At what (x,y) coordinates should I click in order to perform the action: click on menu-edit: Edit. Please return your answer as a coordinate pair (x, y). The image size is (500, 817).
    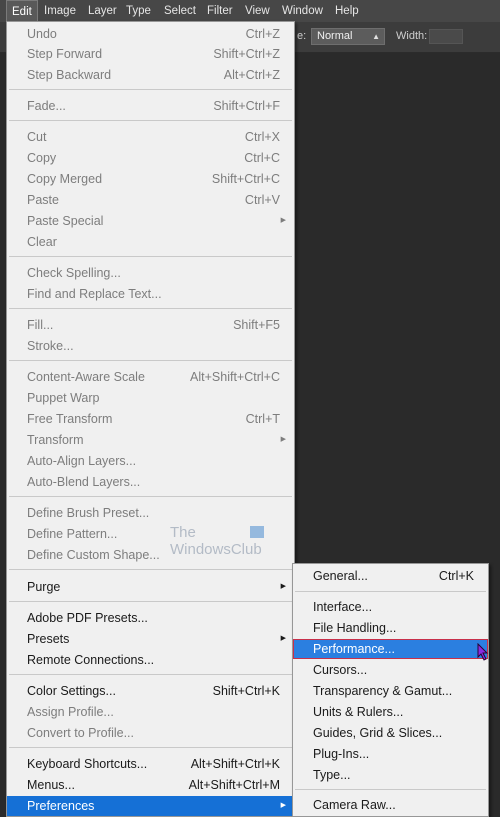
    Looking at the image, I should click on (22, 11).